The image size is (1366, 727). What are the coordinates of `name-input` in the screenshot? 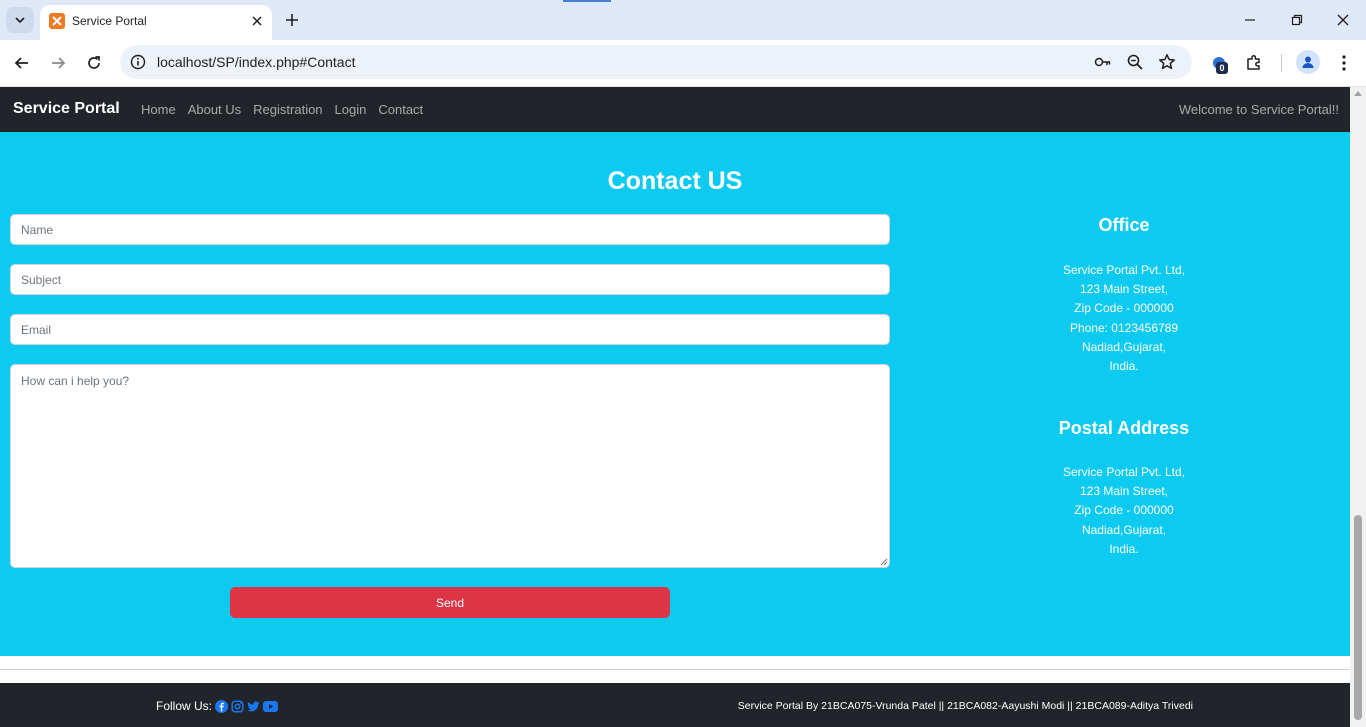 It's located at (450, 229).